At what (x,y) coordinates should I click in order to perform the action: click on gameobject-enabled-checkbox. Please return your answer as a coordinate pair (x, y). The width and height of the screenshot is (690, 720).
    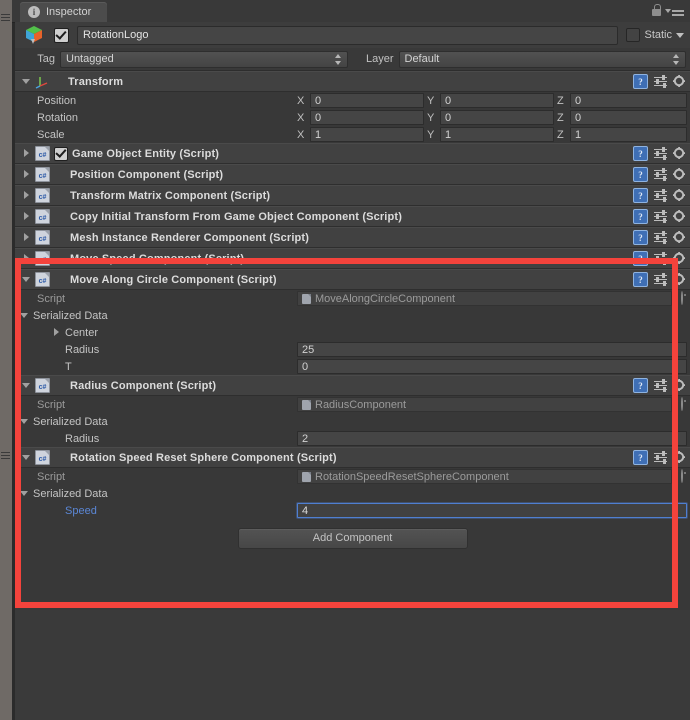
    Looking at the image, I should click on (61, 35).